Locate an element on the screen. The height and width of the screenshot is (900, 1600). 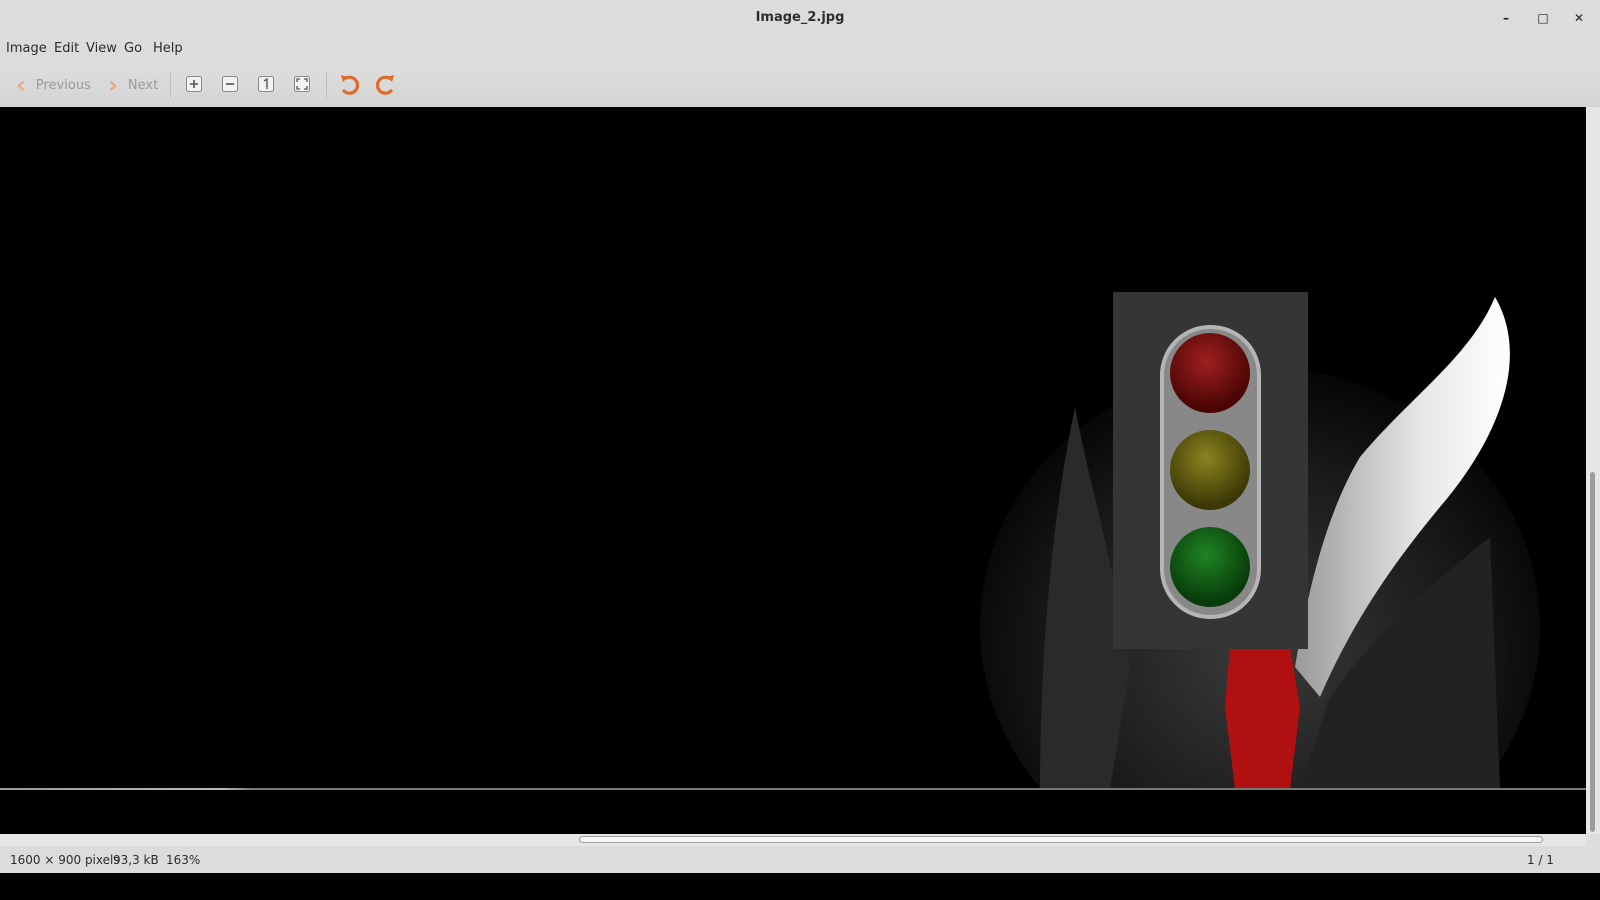
maximize-button: □ is located at coordinates (1543, 18).